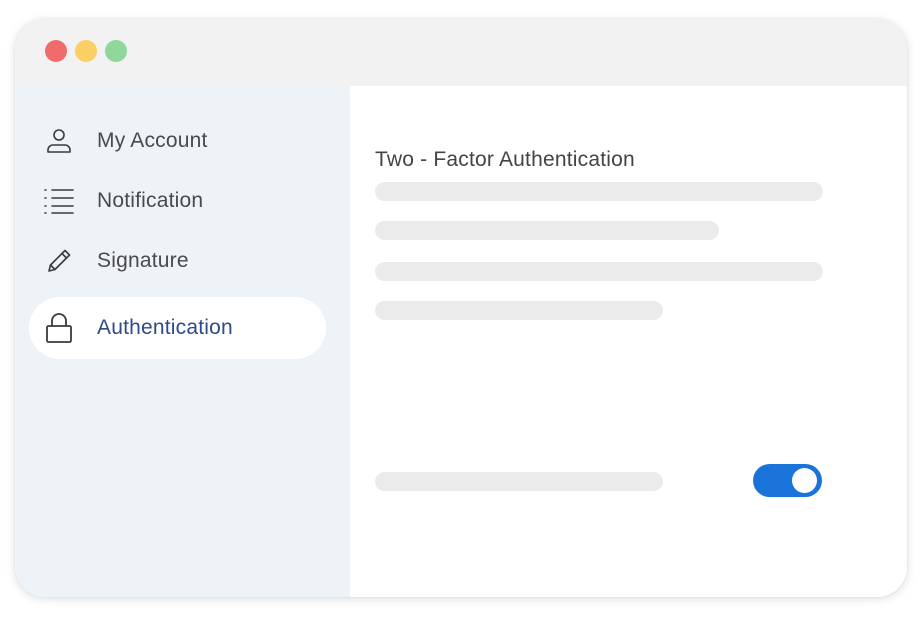 Image resolution: width=923 pixels, height=620 pixels. I want to click on toggle-knob, so click(804, 480).